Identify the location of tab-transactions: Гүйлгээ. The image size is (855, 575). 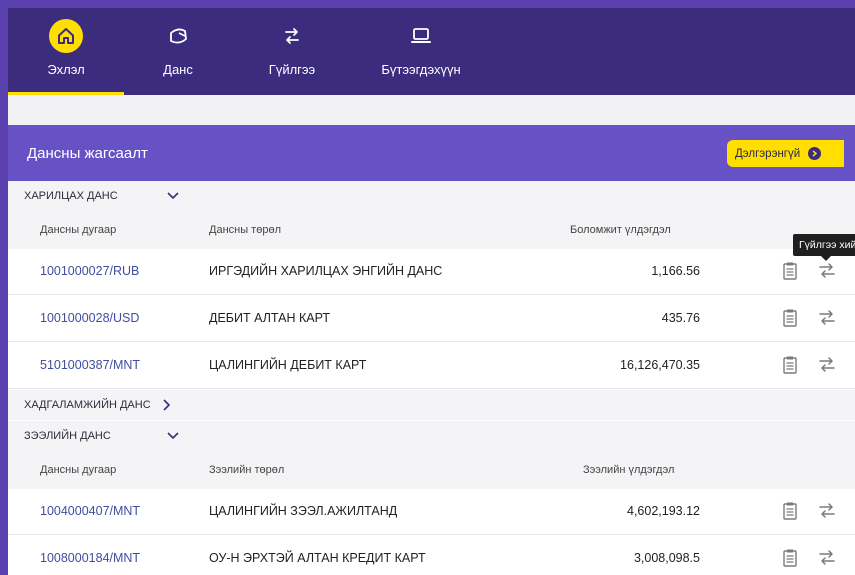
(292, 51).